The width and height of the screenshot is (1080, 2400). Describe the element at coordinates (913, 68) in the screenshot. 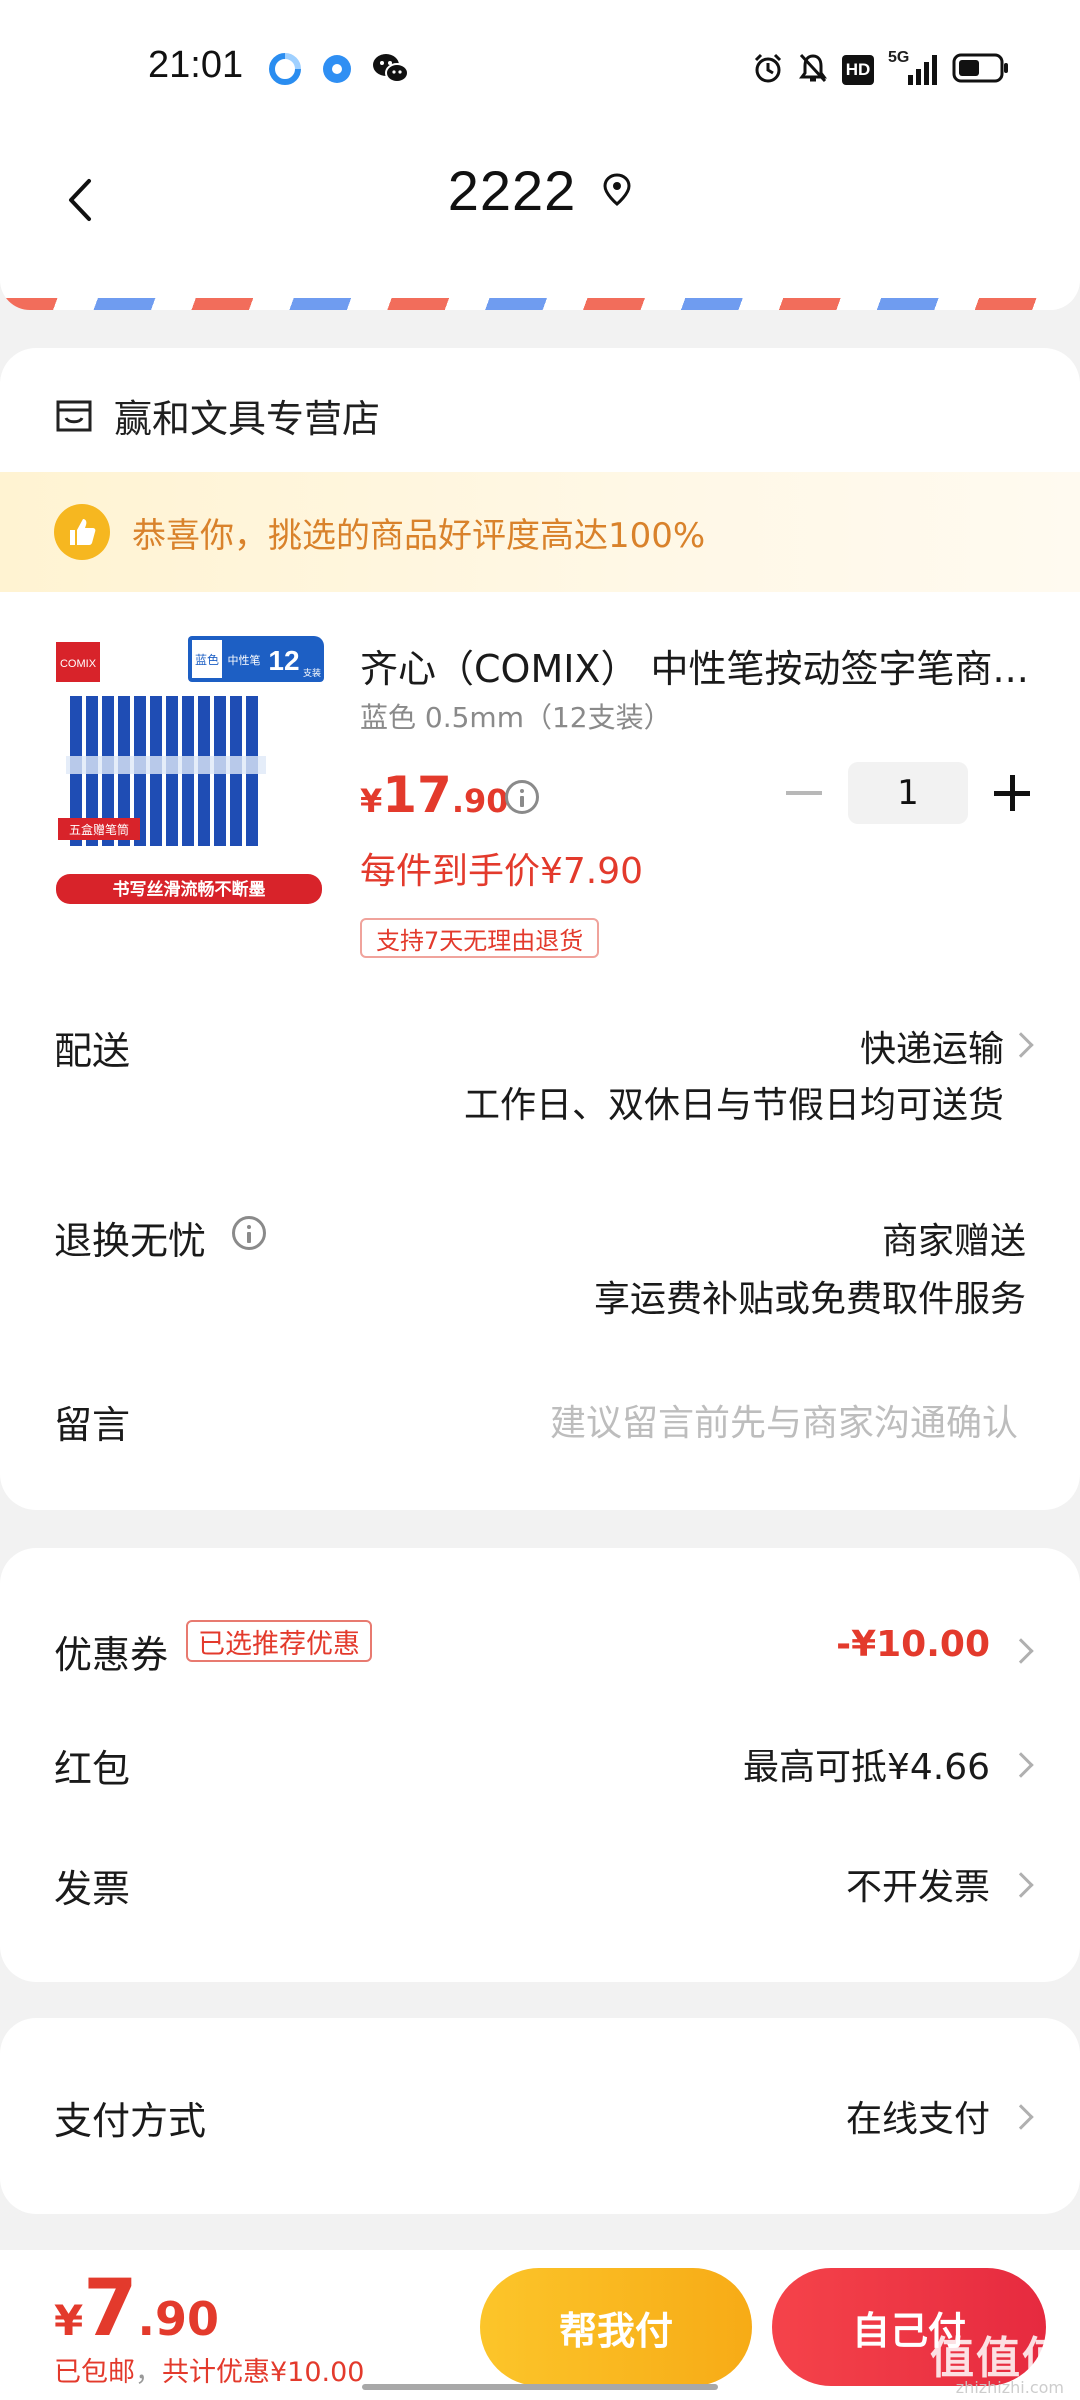

I see `signal-icon: 5G` at that location.